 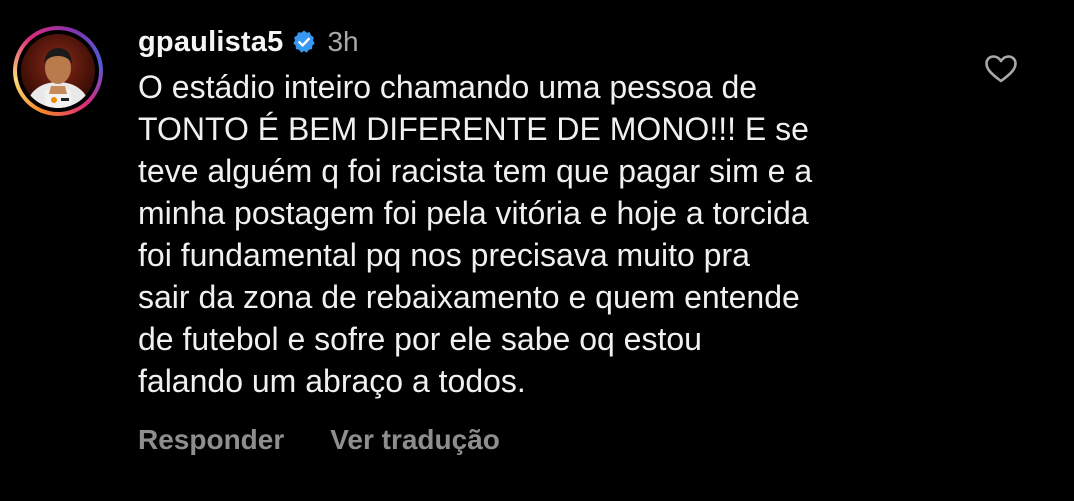 What do you see at coordinates (304, 41) in the screenshot?
I see `verified-badge-icon` at bounding box center [304, 41].